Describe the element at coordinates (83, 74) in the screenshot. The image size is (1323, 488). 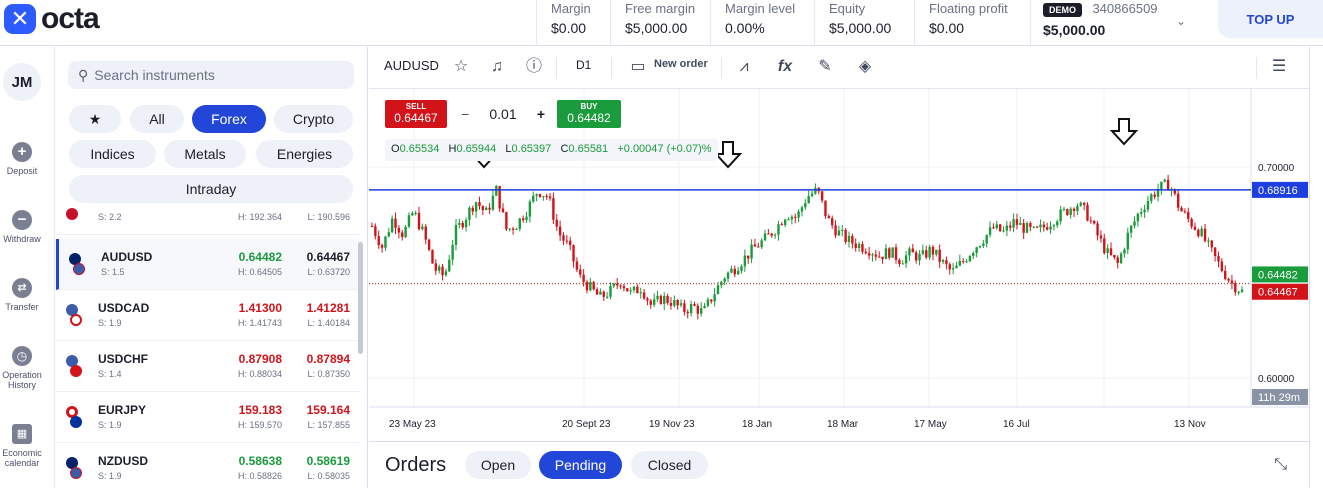
I see `search-icon: ⚲` at that location.